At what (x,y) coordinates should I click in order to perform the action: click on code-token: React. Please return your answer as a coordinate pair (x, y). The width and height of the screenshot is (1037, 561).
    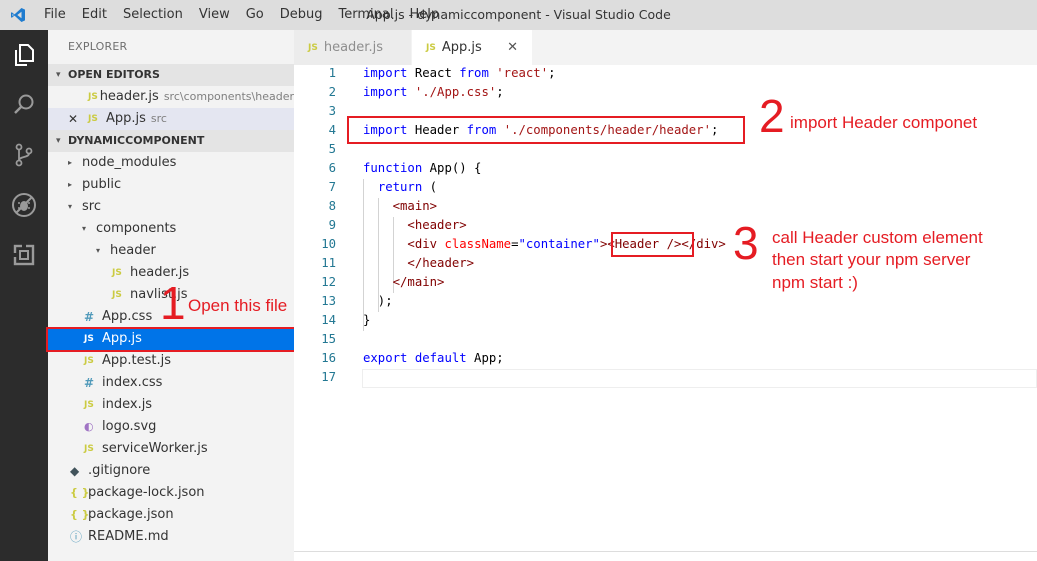
    Looking at the image, I should click on (433, 73).